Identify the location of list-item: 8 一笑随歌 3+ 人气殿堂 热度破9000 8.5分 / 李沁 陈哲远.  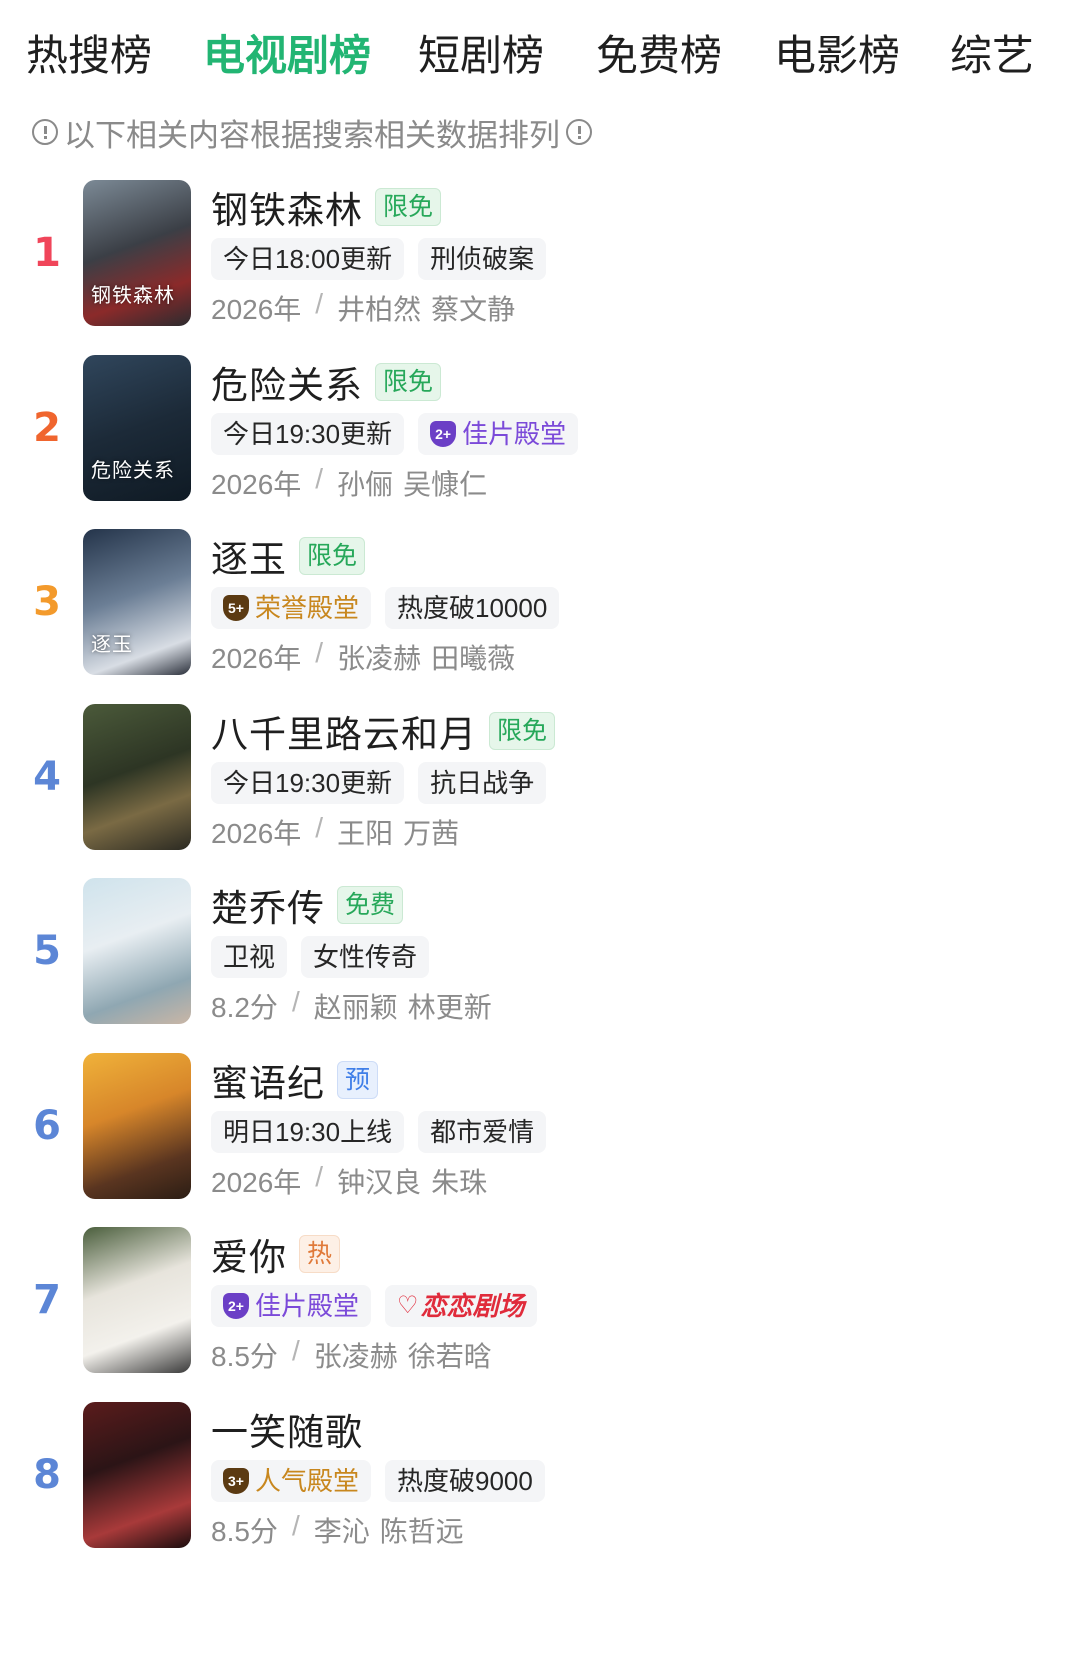
(540, 1476).